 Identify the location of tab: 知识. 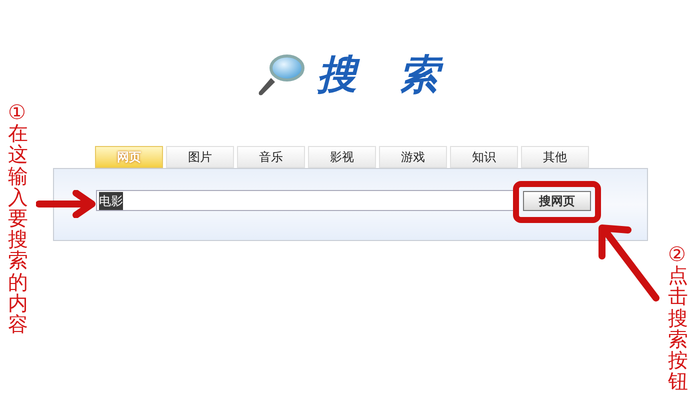
(484, 157).